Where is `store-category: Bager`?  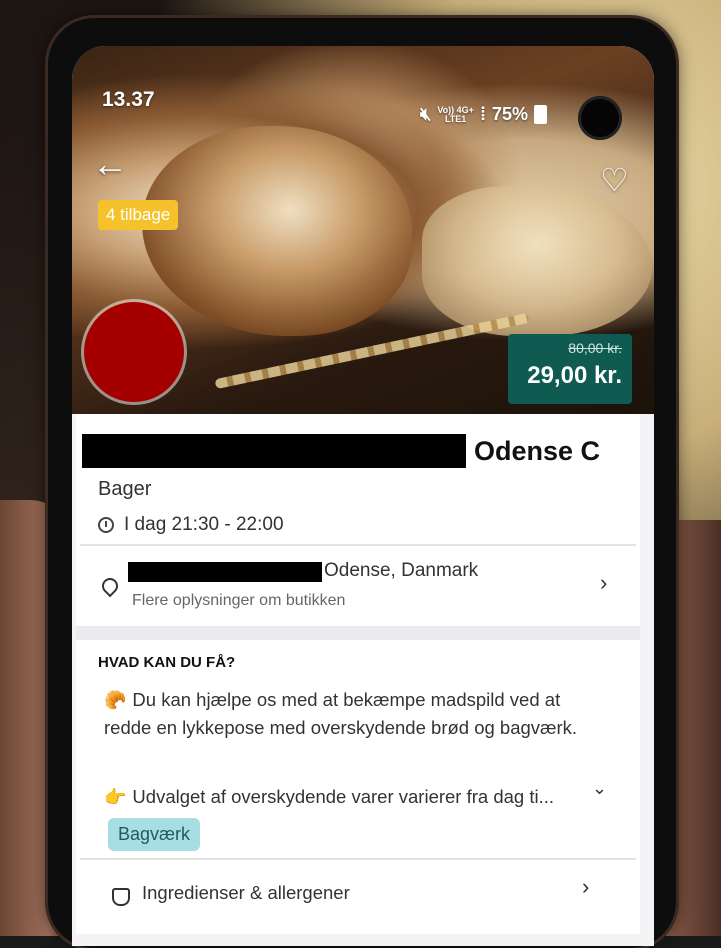 store-category: Bager is located at coordinates (125, 489).